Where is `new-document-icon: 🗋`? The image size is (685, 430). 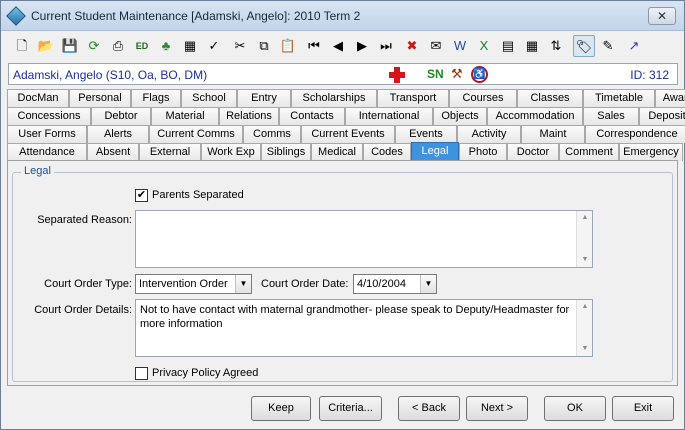 new-document-icon: 🗋 is located at coordinates (22, 46).